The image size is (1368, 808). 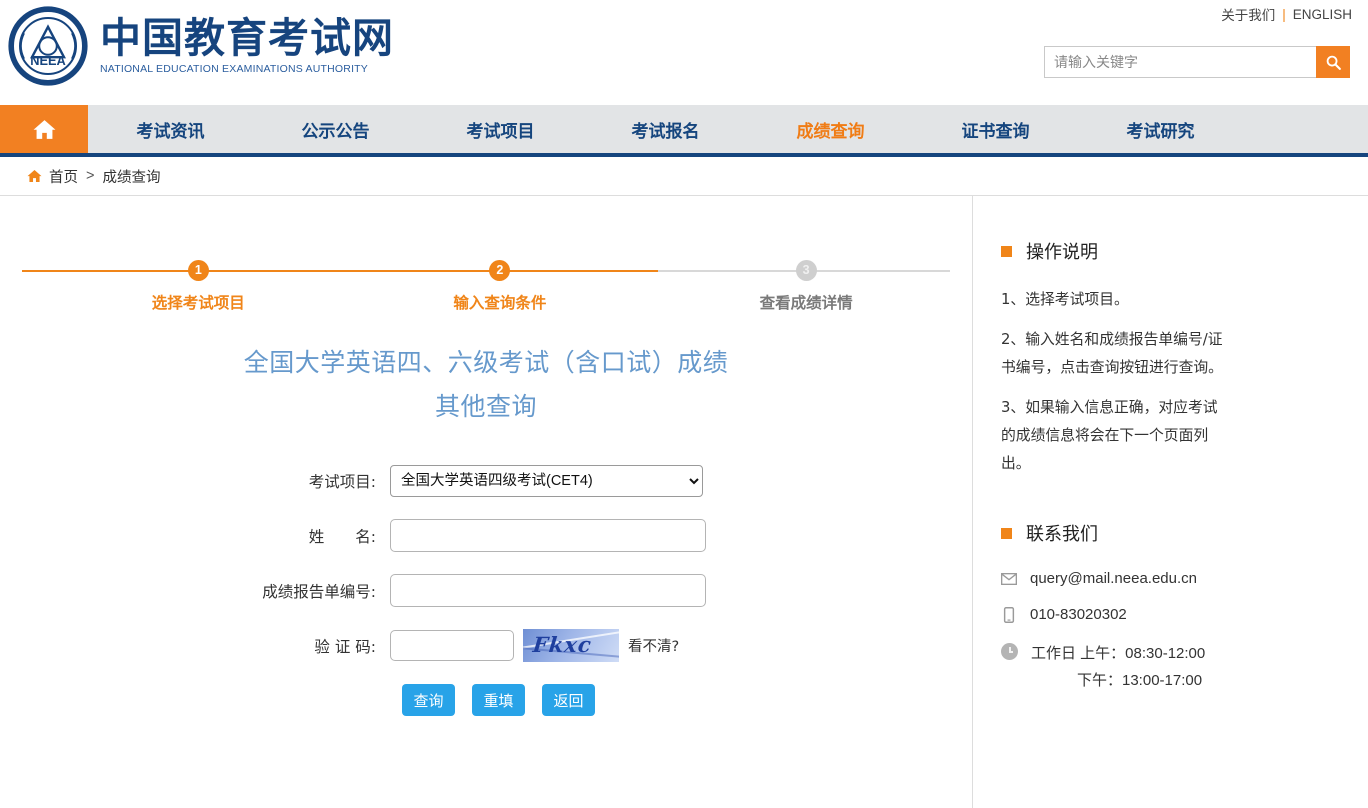 What do you see at coordinates (1118, 667) in the screenshot?
I see `contact-hours: 工作日 上午：08:30-12:00 下午：13:00-17:00` at bounding box center [1118, 667].